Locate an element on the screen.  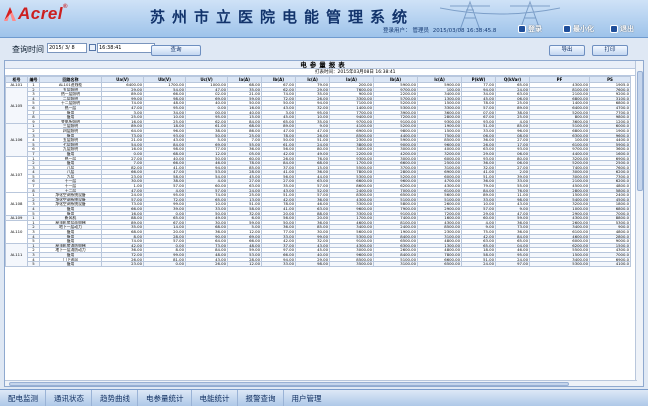
table-cell: 23.00 is located at coordinates (122, 264).